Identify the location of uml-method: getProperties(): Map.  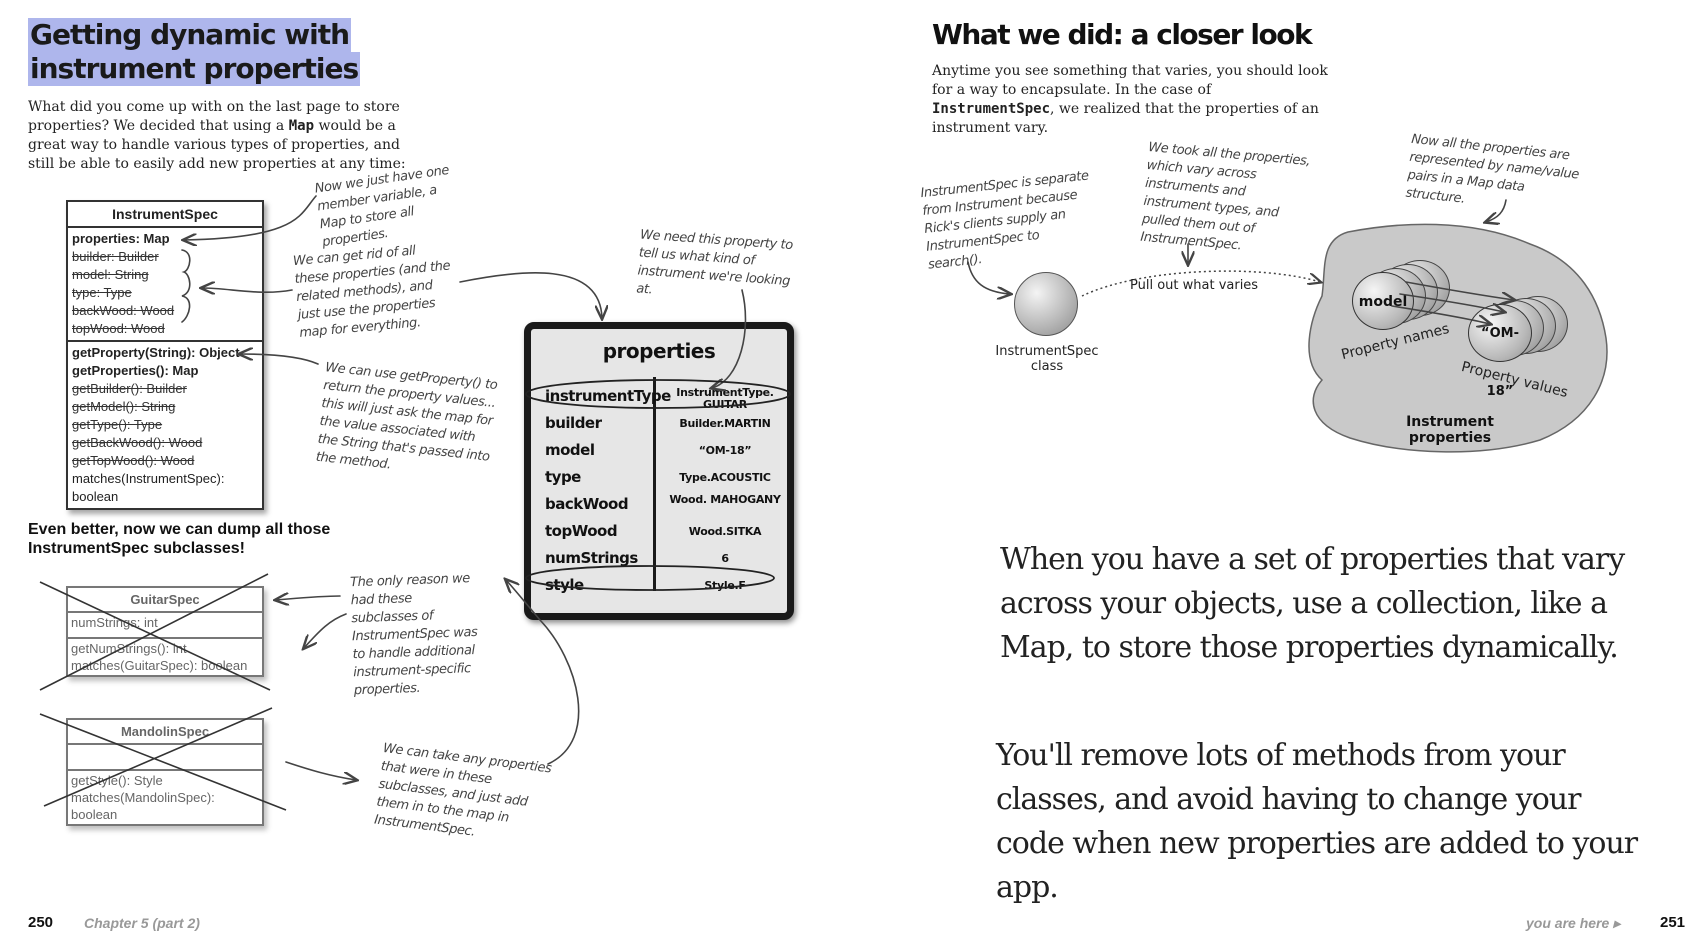
(135, 370).